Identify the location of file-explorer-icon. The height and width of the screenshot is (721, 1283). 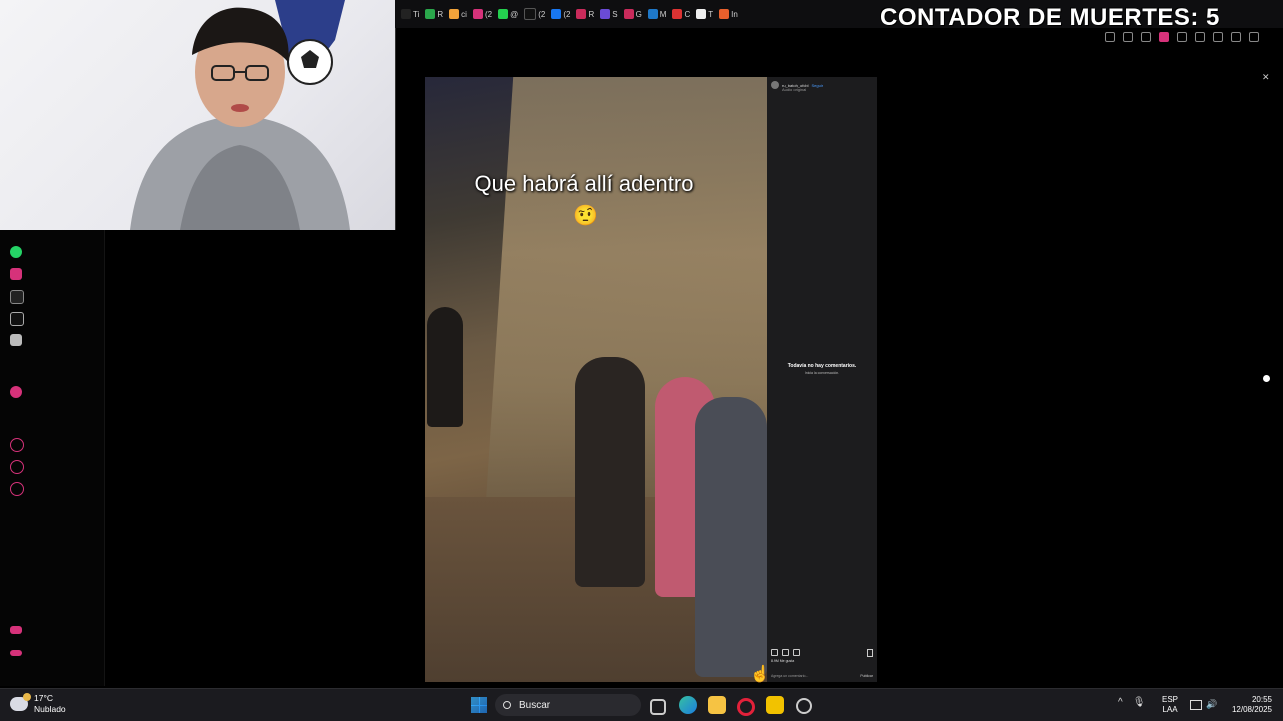
(717, 705).